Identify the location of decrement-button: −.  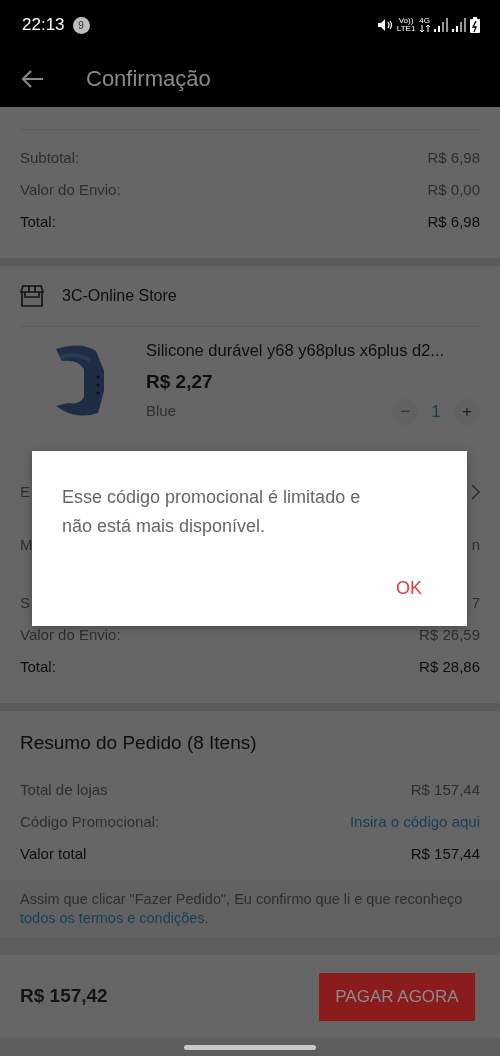
(405, 411).